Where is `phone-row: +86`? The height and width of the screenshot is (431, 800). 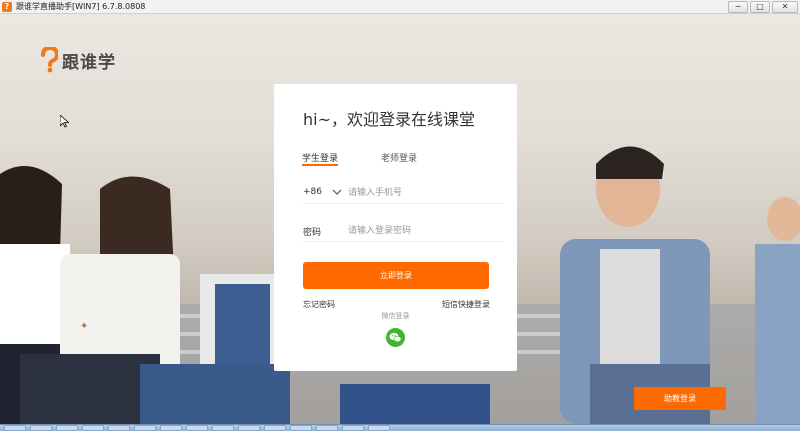
phone-row: +86 is located at coordinates (403, 193).